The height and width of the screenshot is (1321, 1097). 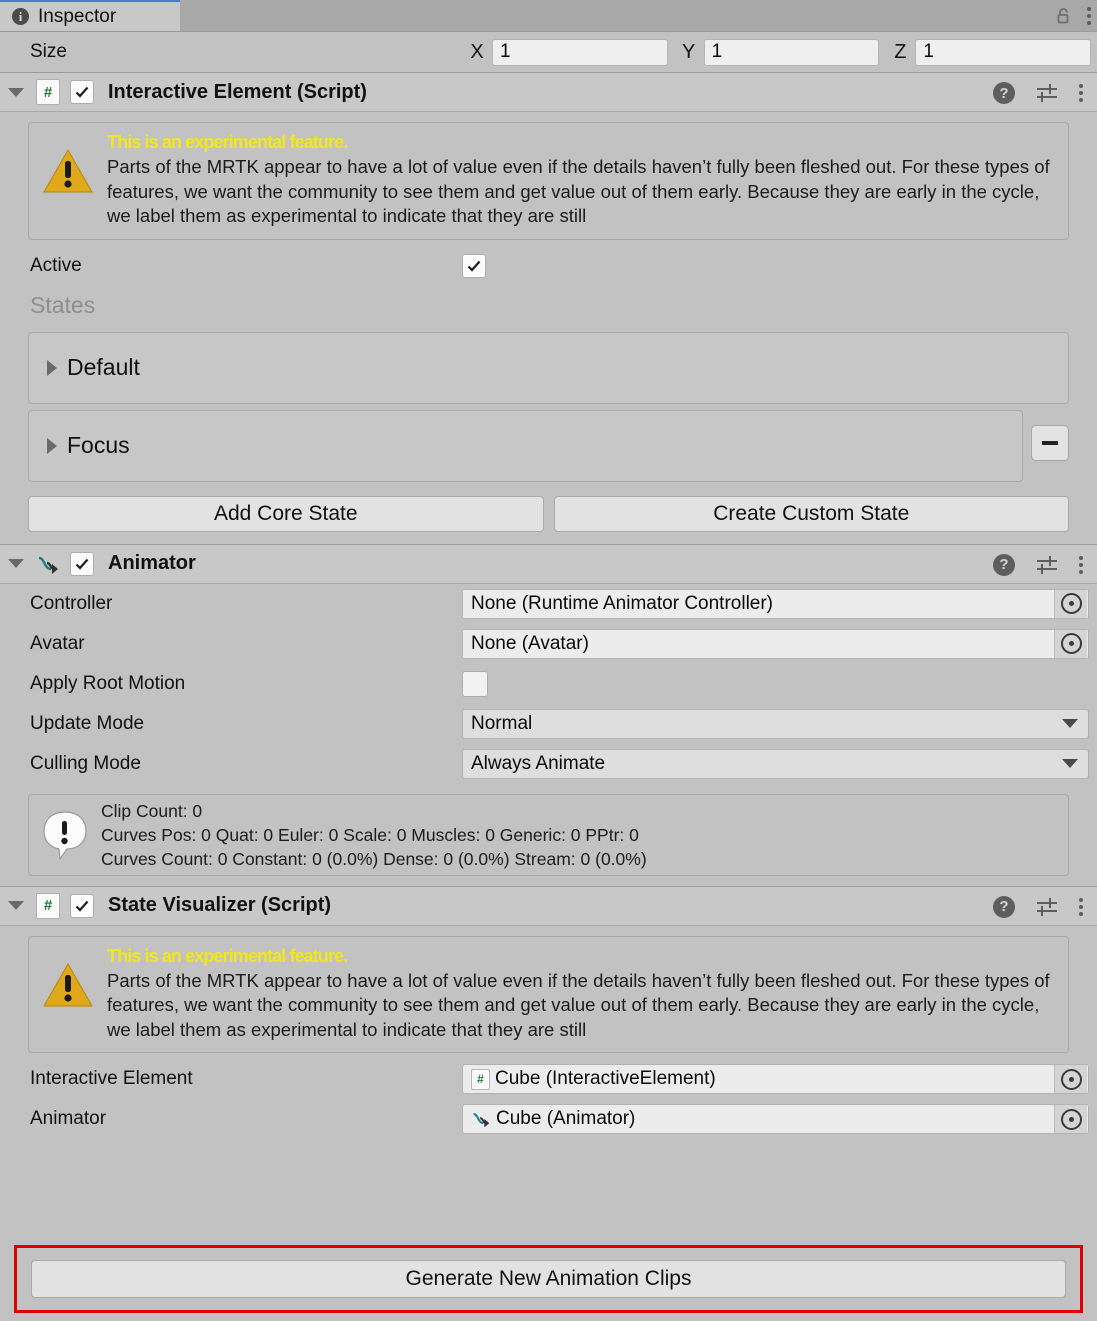 I want to click on interactive-element-enabled-checkbox, so click(x=82, y=92).